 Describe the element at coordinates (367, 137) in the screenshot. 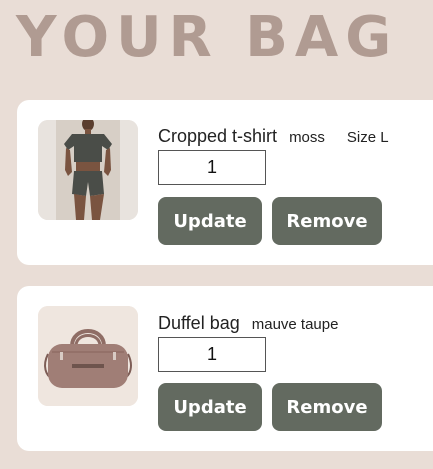

I see `item-size: Size L` at that location.